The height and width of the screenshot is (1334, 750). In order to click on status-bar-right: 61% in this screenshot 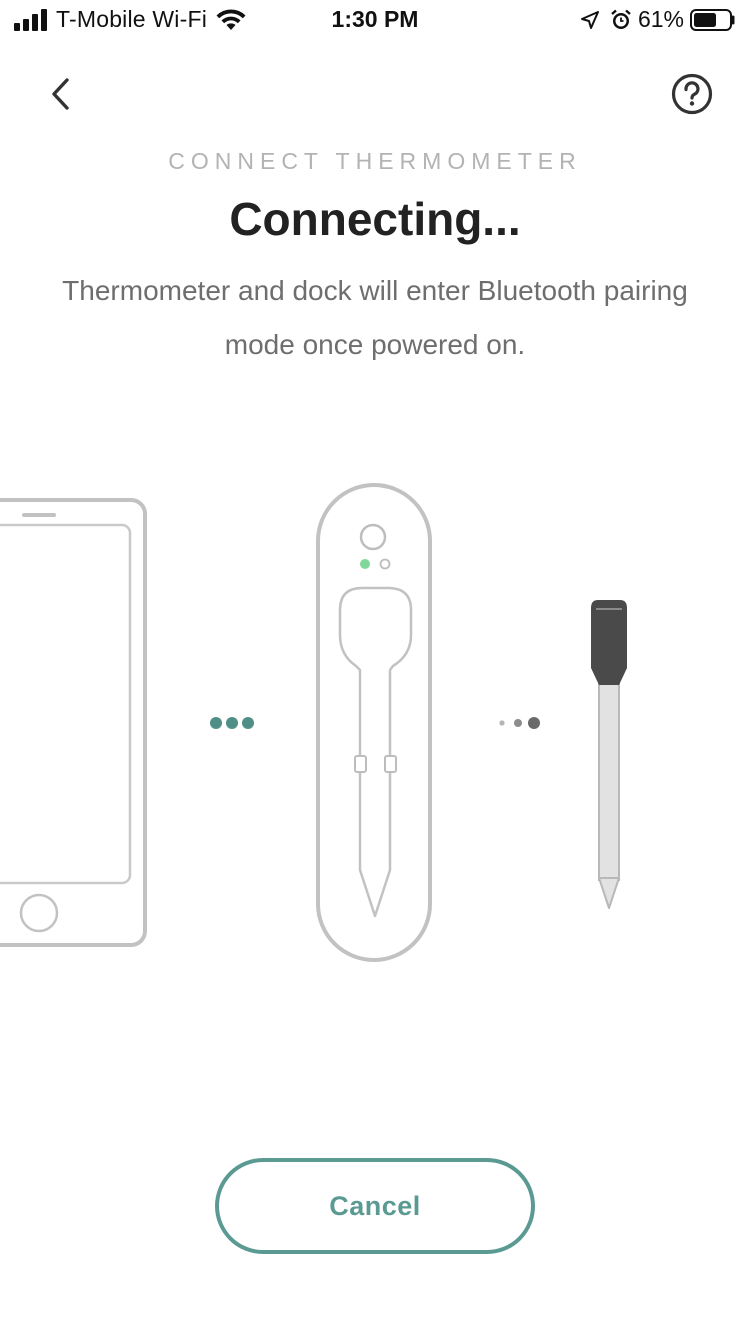, I will do `click(658, 19)`.